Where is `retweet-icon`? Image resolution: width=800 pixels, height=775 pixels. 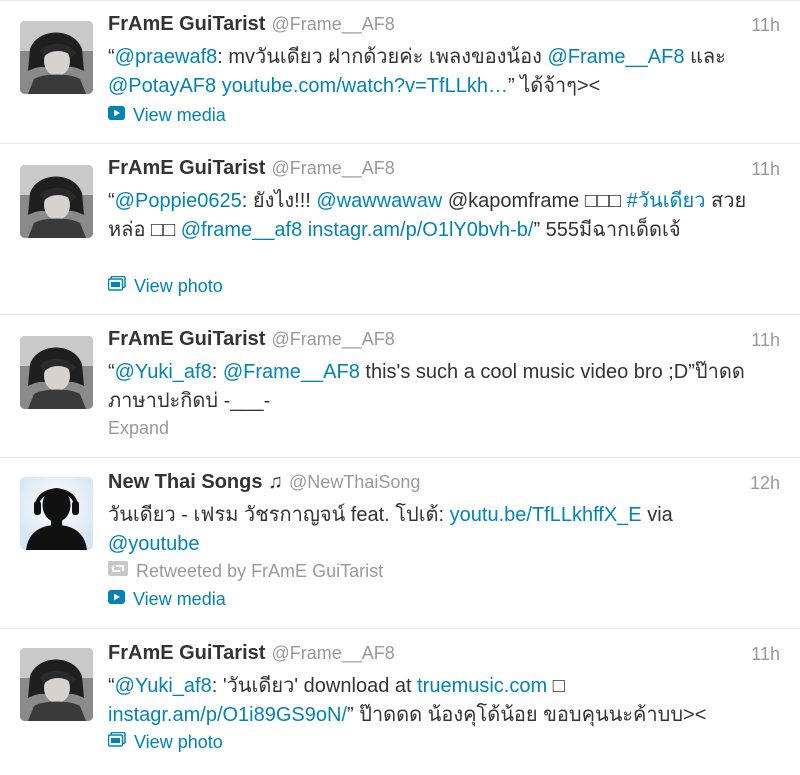
retweet-icon is located at coordinates (118, 570).